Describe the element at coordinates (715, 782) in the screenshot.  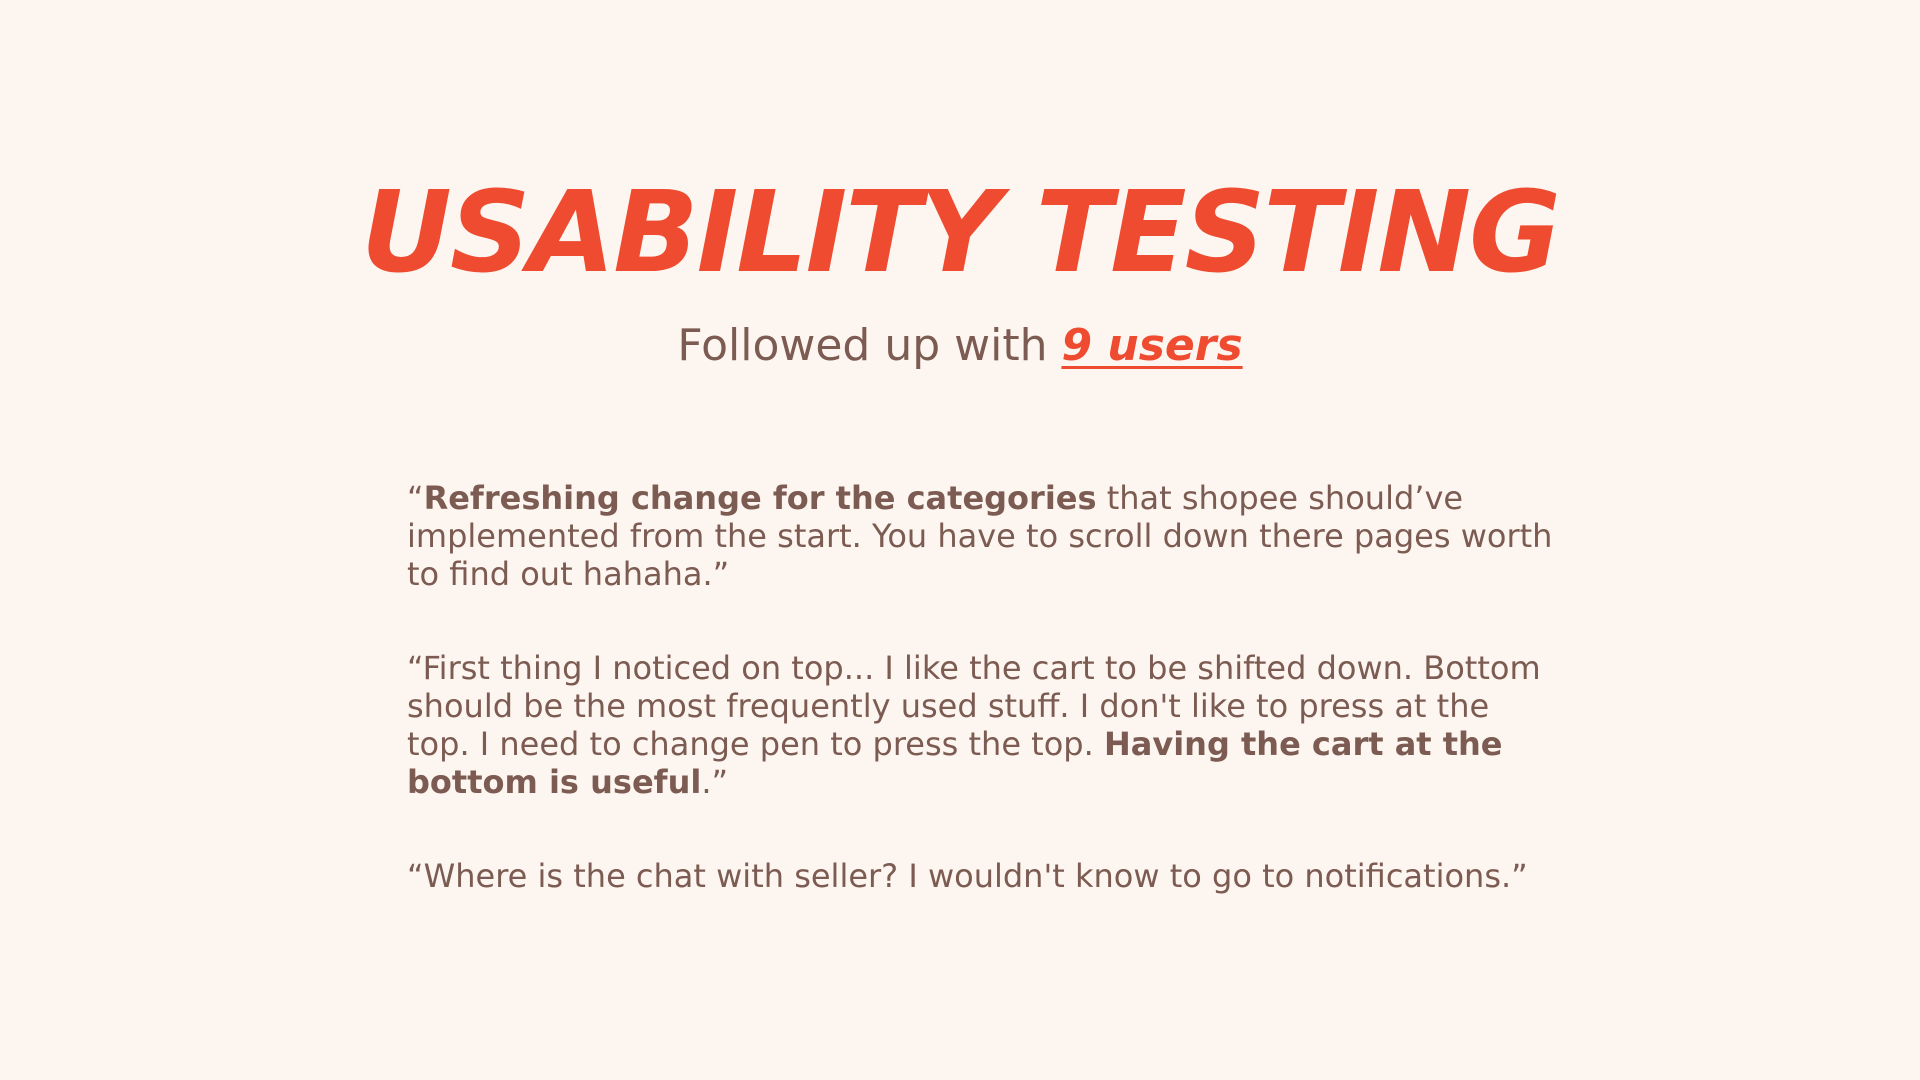
I see `quote-segment: .”` at that location.